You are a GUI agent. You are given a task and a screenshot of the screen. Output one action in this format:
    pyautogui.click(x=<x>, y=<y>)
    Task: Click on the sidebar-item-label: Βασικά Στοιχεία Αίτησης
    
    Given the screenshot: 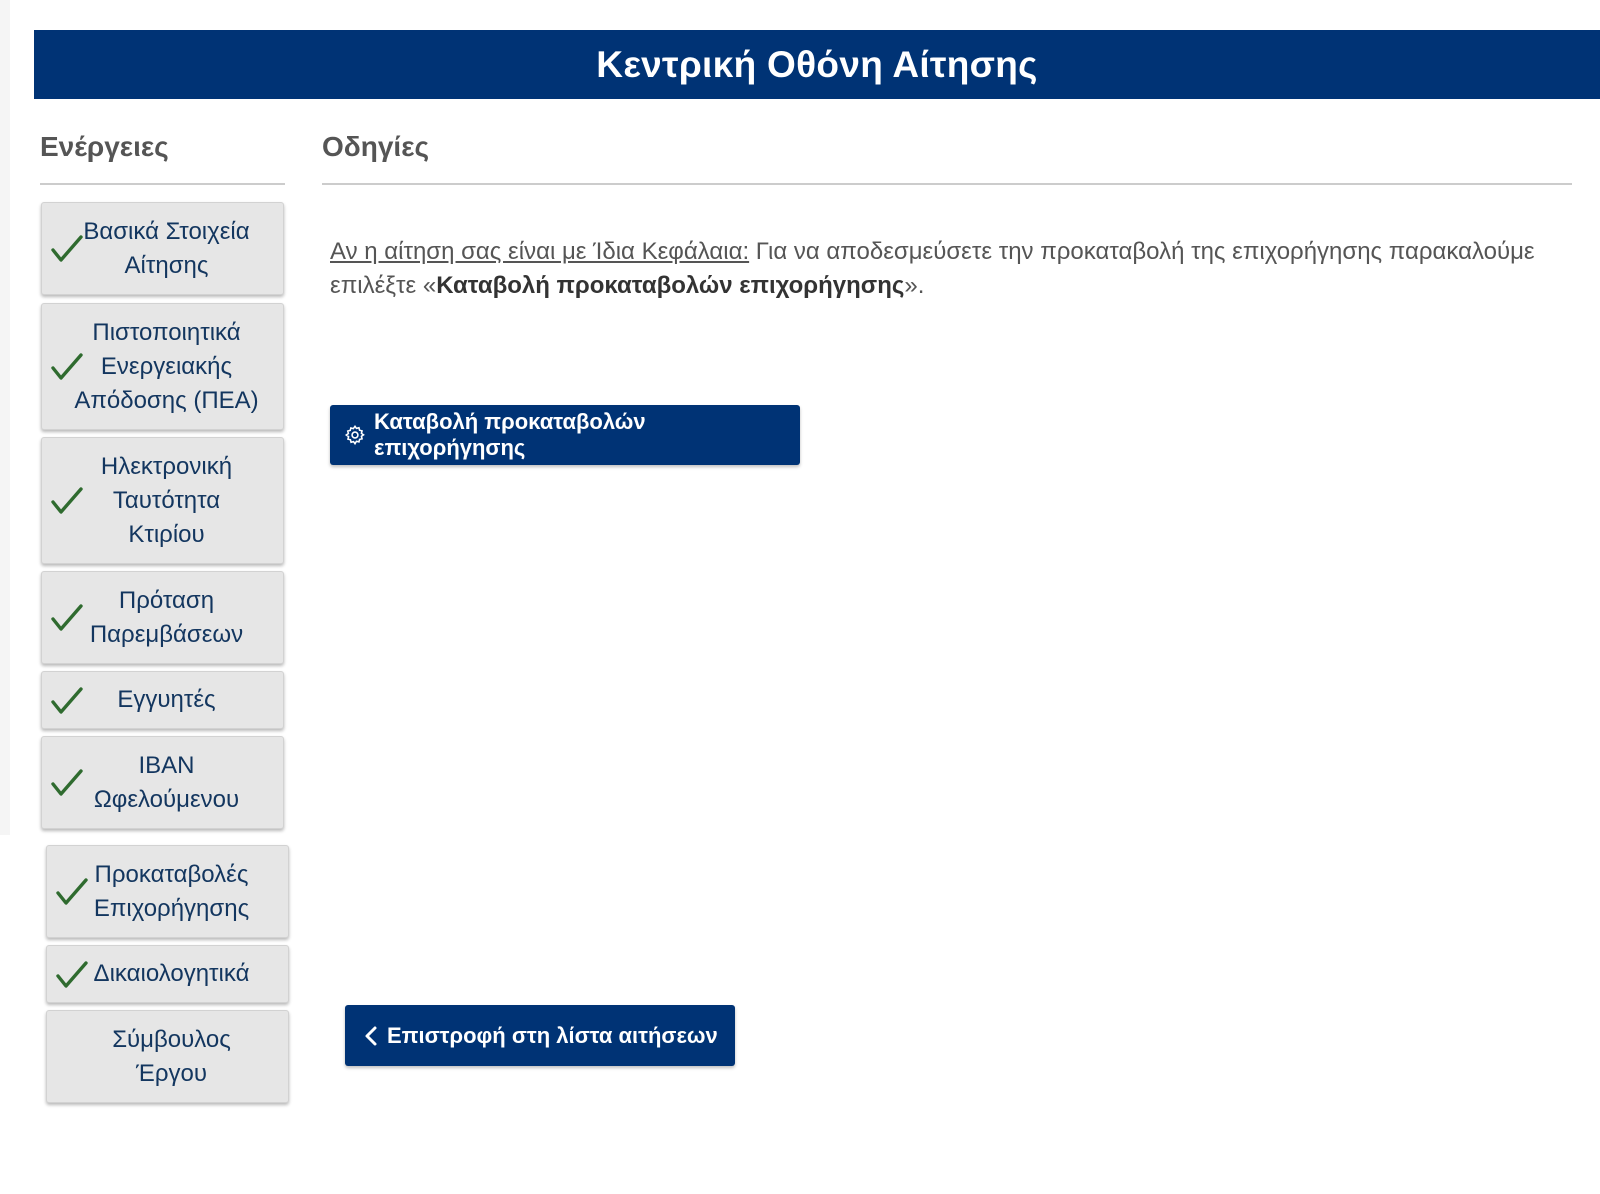 What is the action you would take?
    pyautogui.click(x=166, y=248)
    